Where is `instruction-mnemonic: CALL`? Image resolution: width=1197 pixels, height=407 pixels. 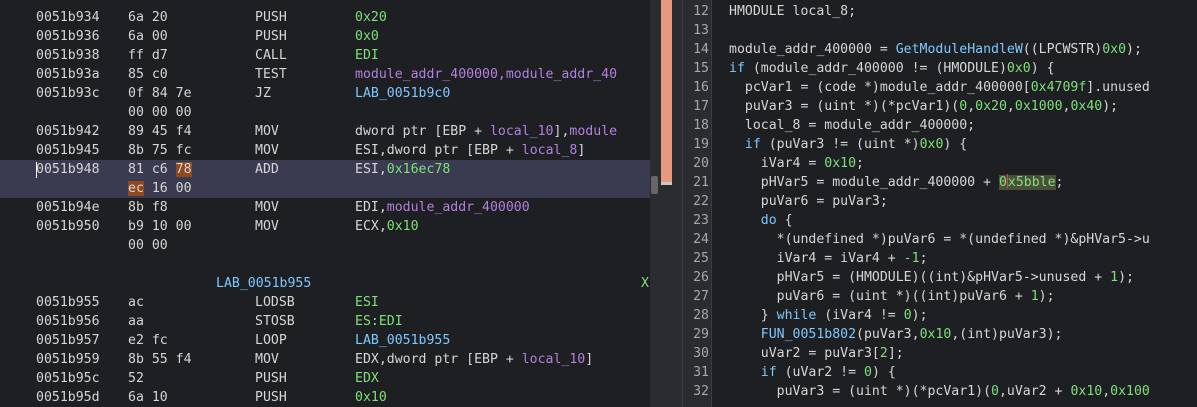 instruction-mnemonic: CALL is located at coordinates (271, 55).